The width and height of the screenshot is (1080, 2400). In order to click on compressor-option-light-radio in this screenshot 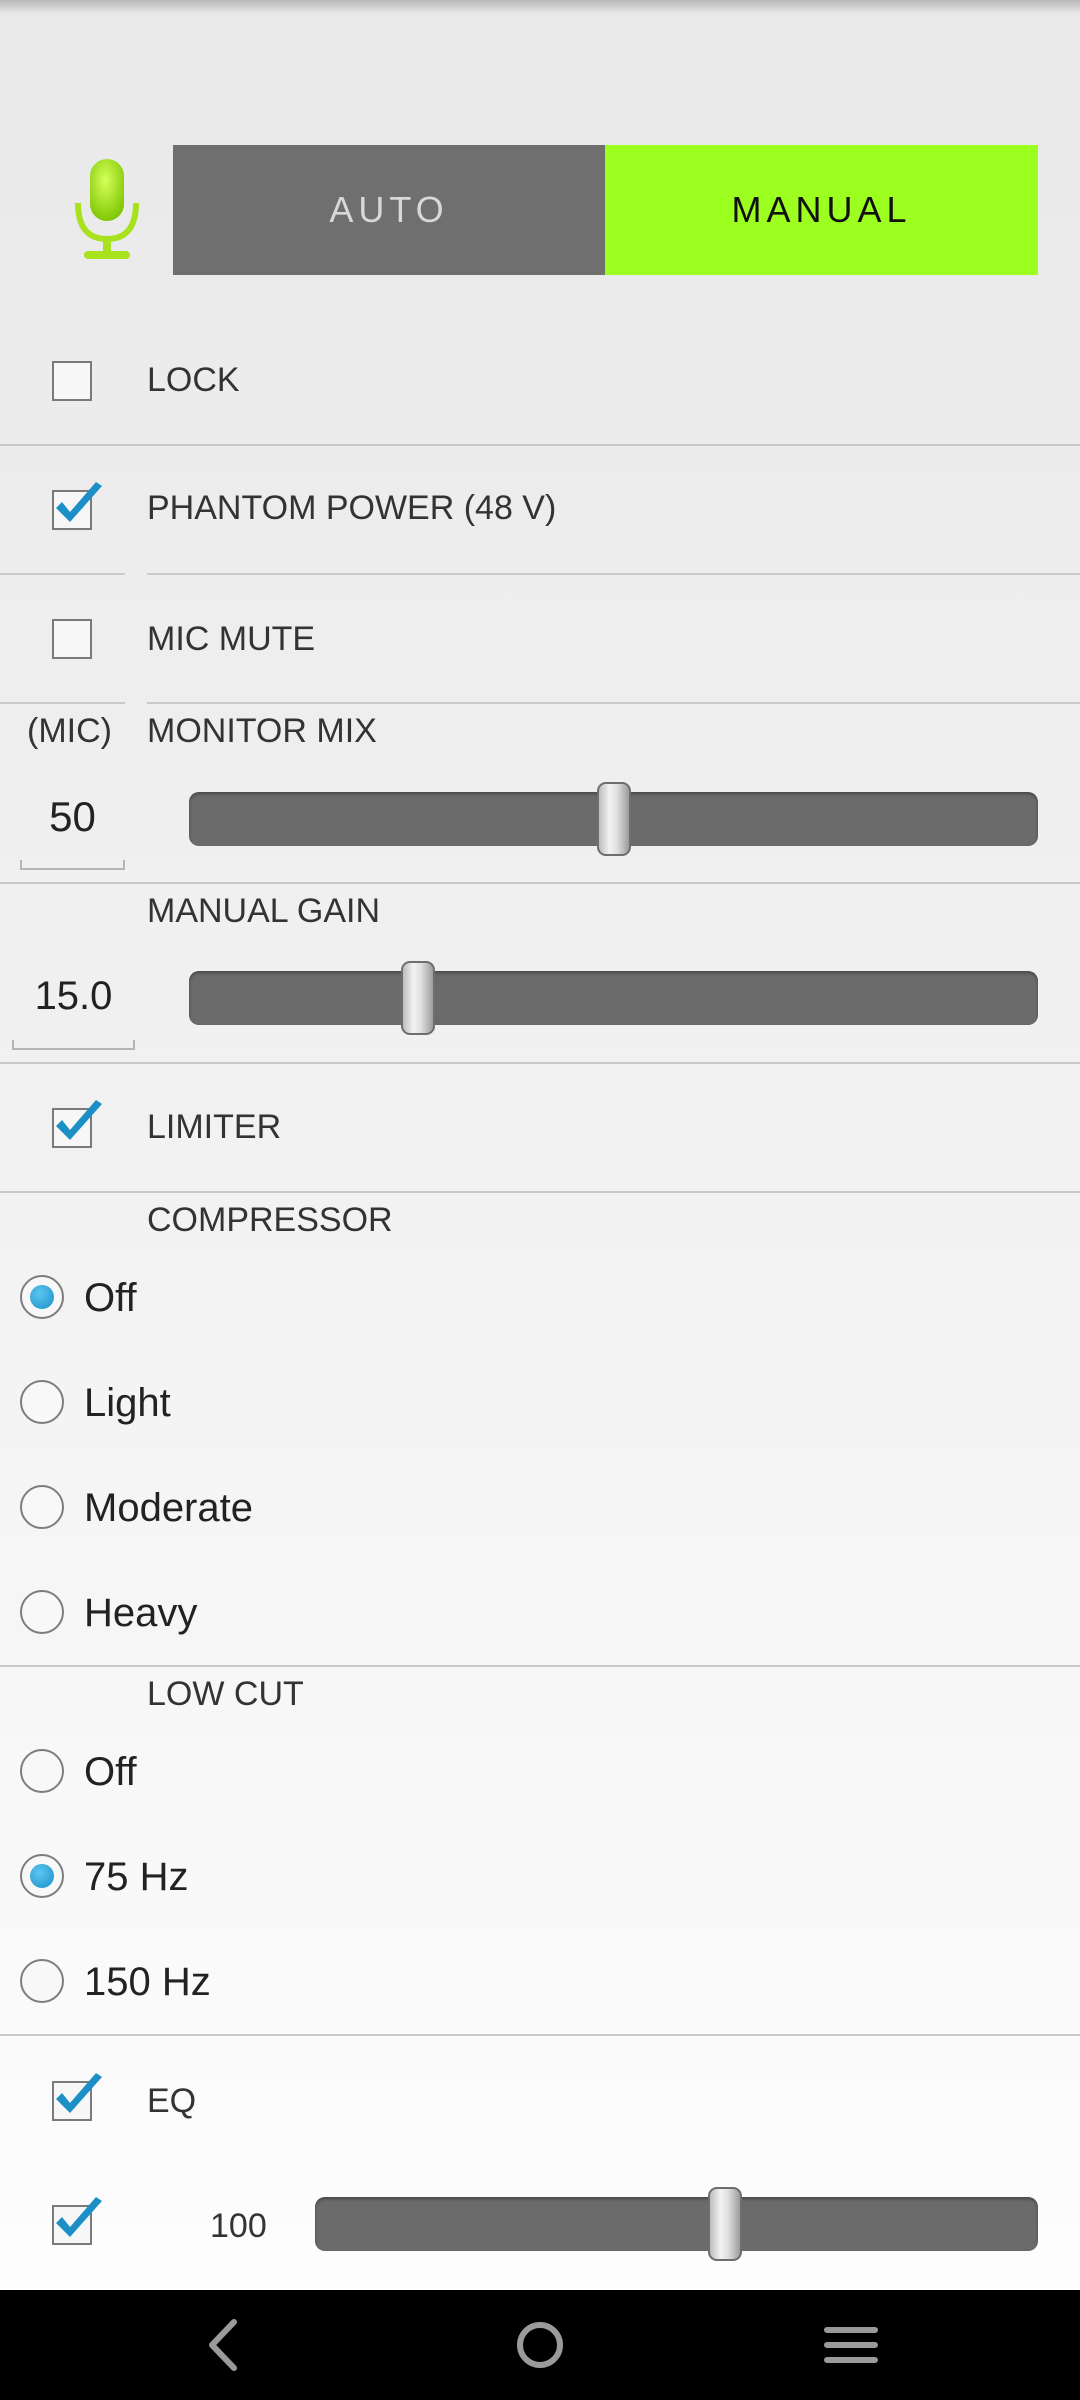, I will do `click(42, 1402)`.